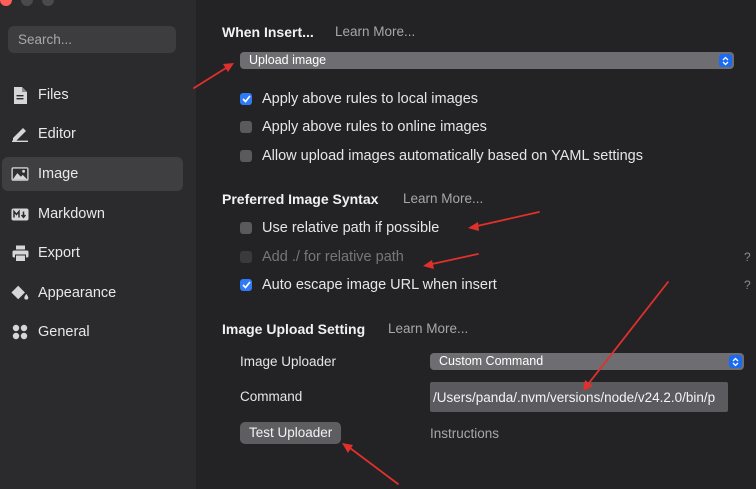 This screenshot has height=489, width=756. What do you see at coordinates (20, 214) in the screenshot?
I see `markdown-icon` at bounding box center [20, 214].